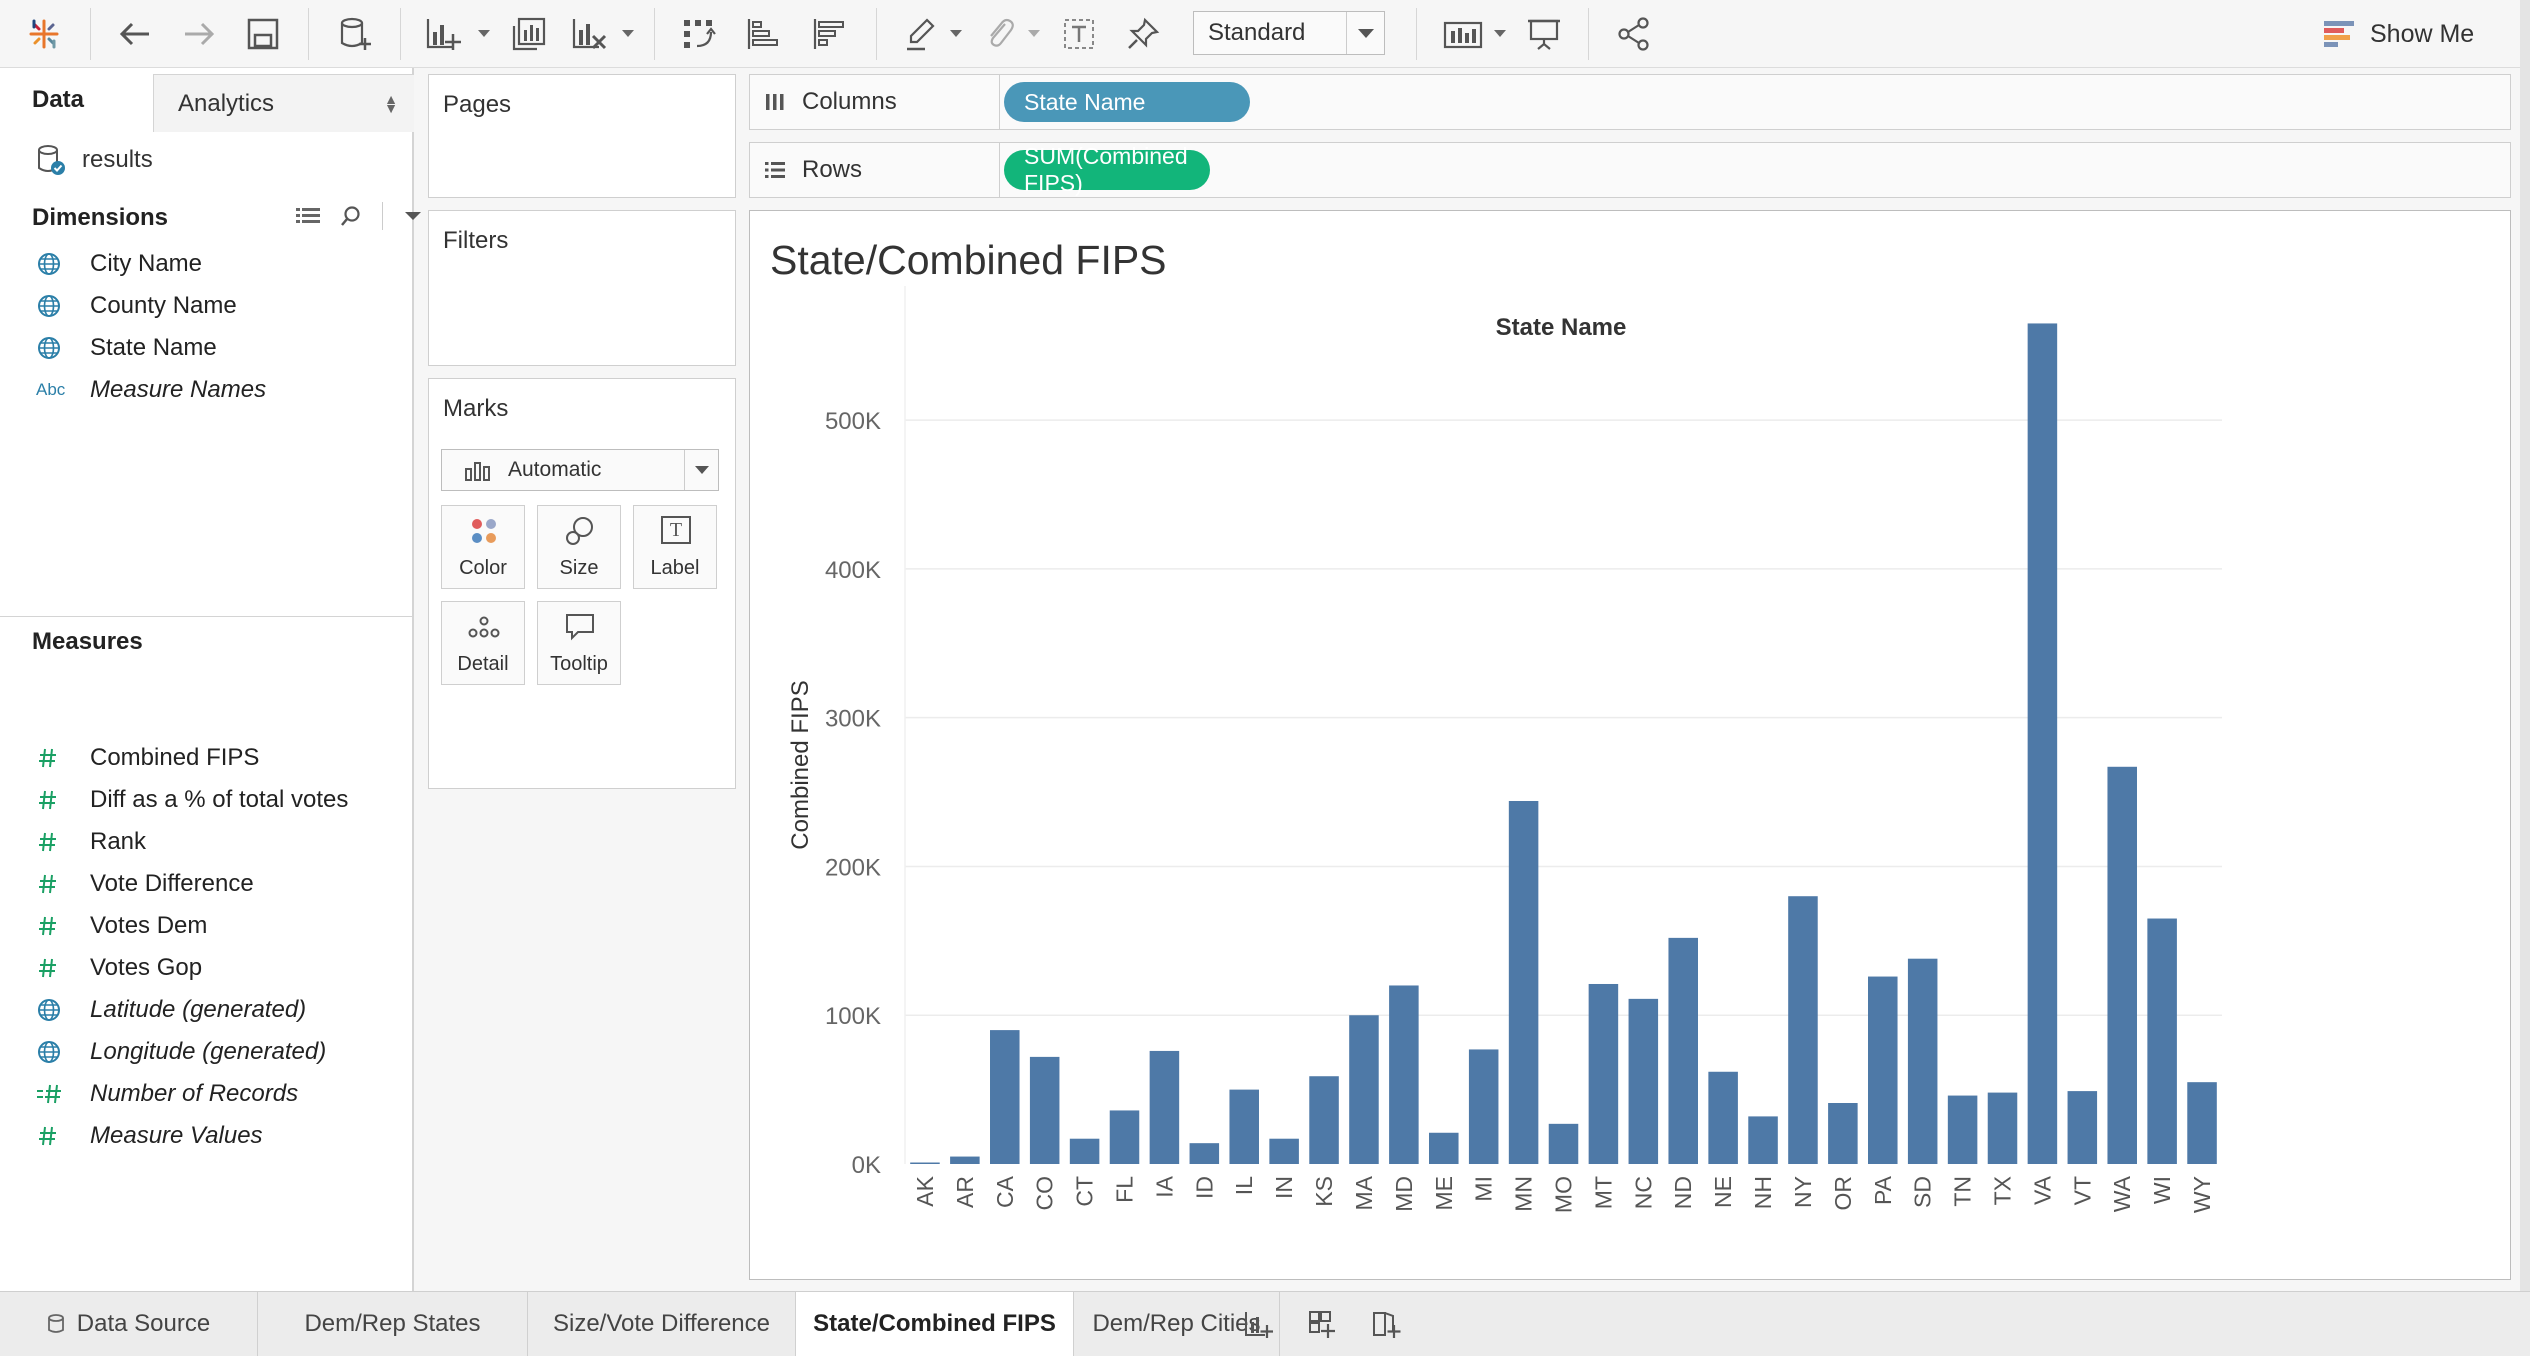  What do you see at coordinates (2398, 34) in the screenshot?
I see `show-me-button: Show Me` at bounding box center [2398, 34].